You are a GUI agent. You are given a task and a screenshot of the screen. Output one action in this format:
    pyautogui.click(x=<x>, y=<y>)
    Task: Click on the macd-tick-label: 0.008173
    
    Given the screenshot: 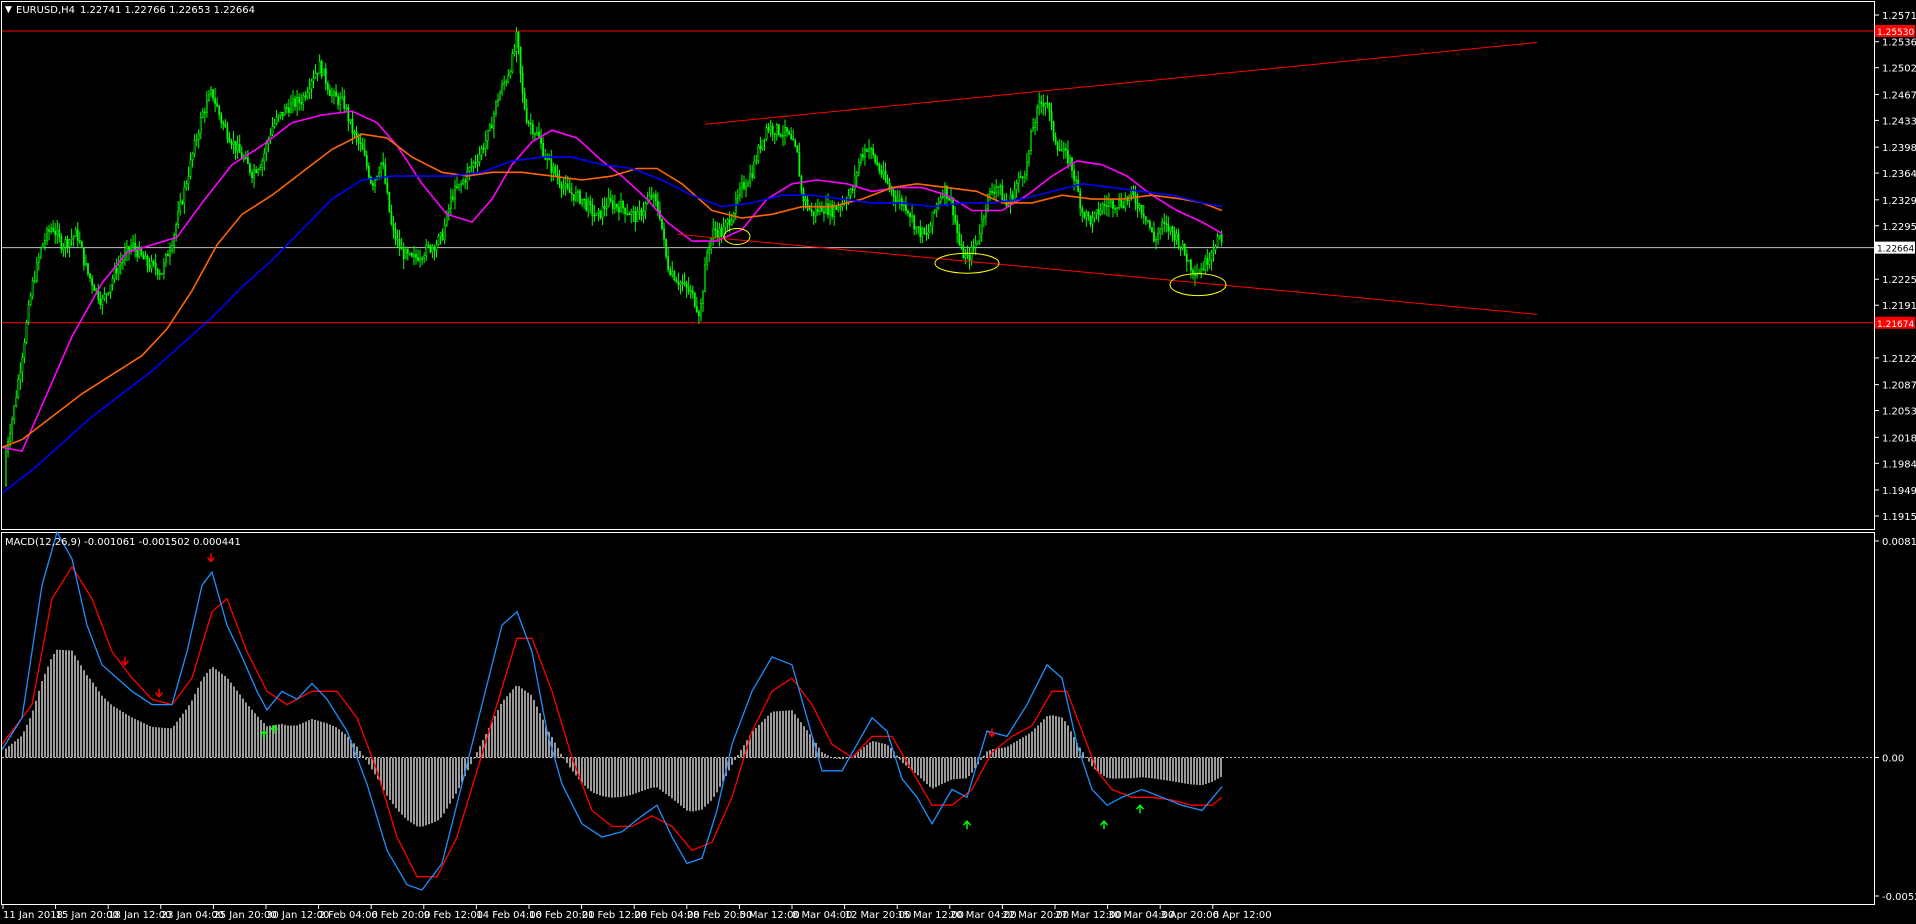 What is the action you would take?
    pyautogui.click(x=1899, y=542)
    